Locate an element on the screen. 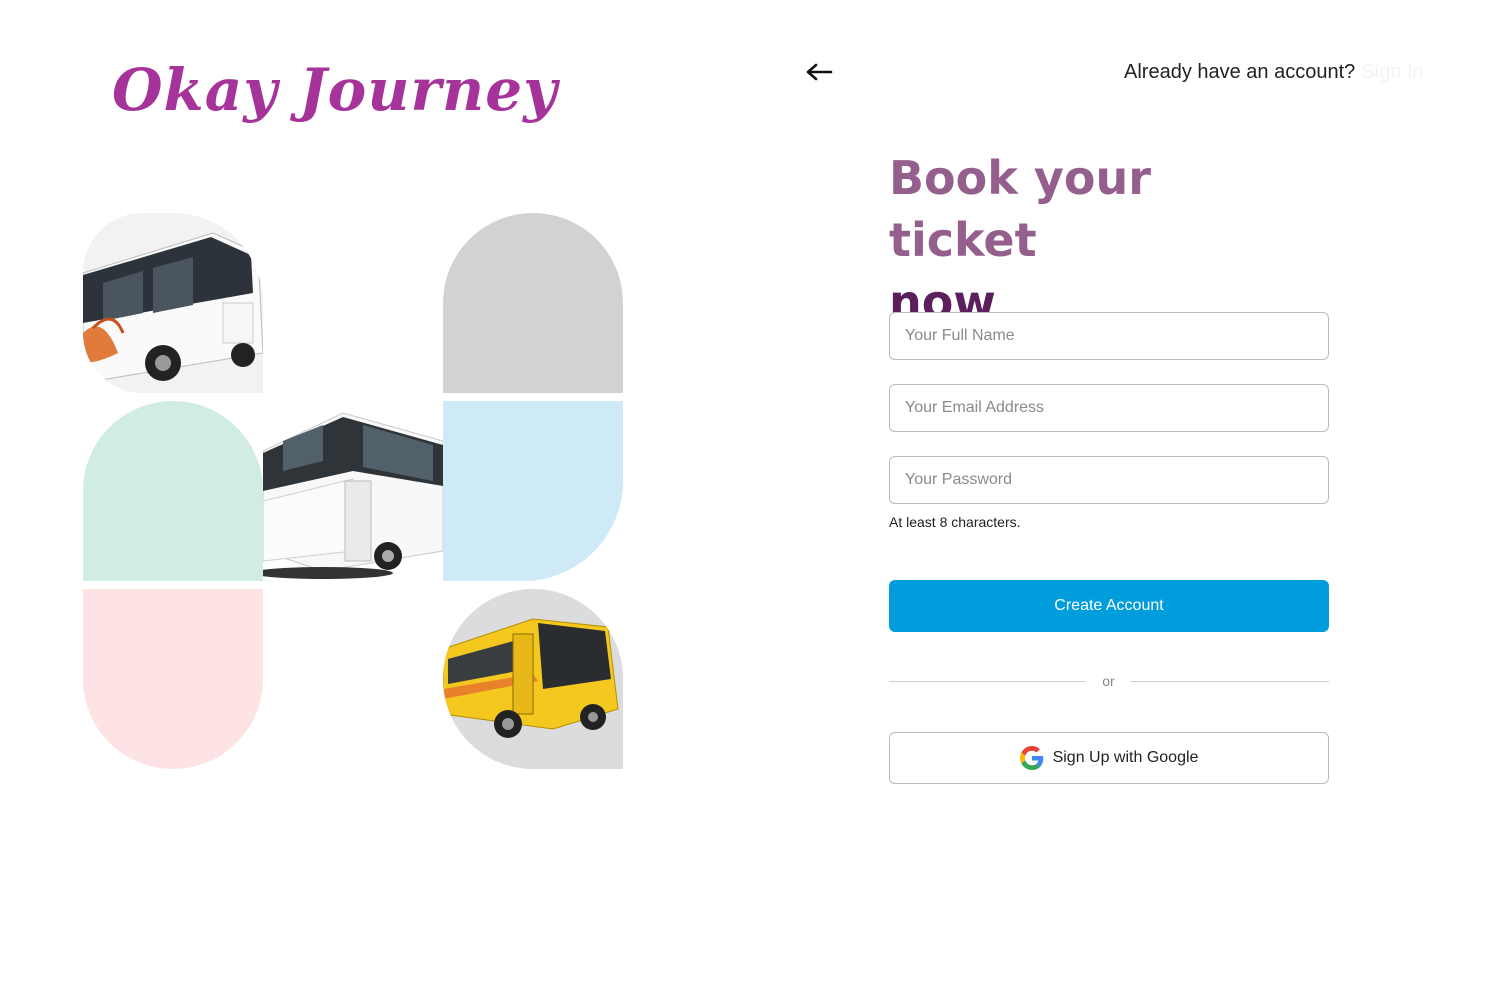 Image resolution: width=1512 pixels, height=982 pixels. mint-tile is located at coordinates (173, 491).